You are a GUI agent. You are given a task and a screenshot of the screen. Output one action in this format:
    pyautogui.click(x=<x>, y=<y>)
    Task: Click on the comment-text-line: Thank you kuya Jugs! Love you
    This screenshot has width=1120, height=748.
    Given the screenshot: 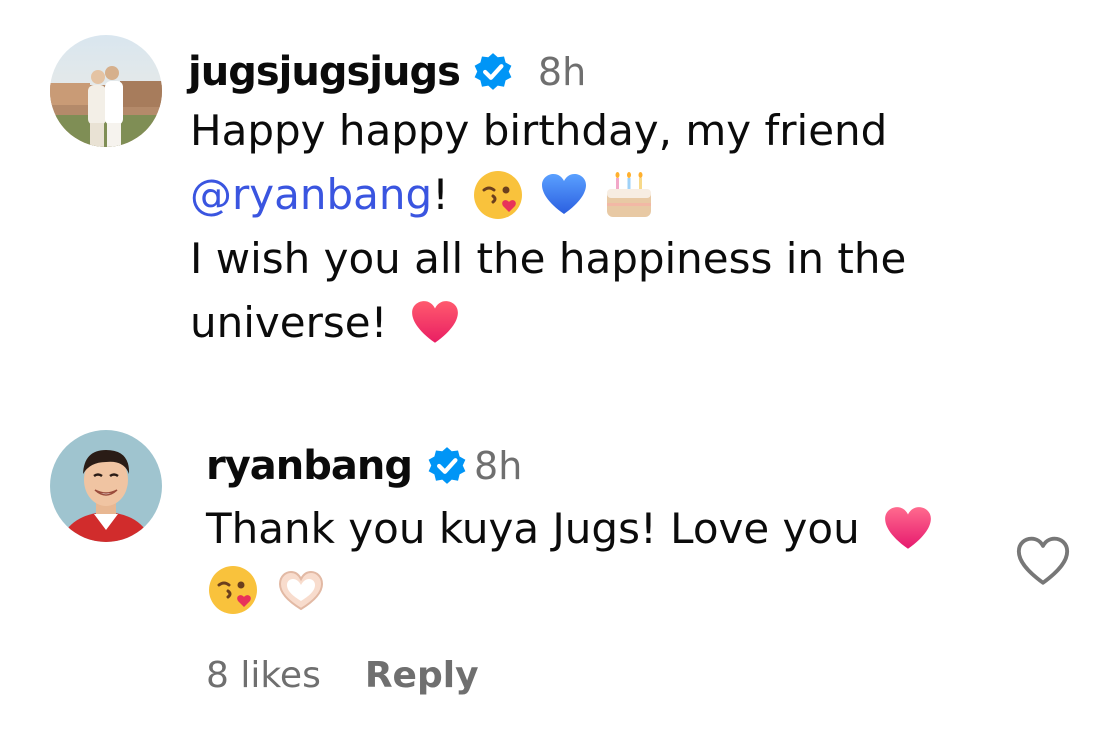 What is the action you would take?
    pyautogui.click(x=570, y=529)
    